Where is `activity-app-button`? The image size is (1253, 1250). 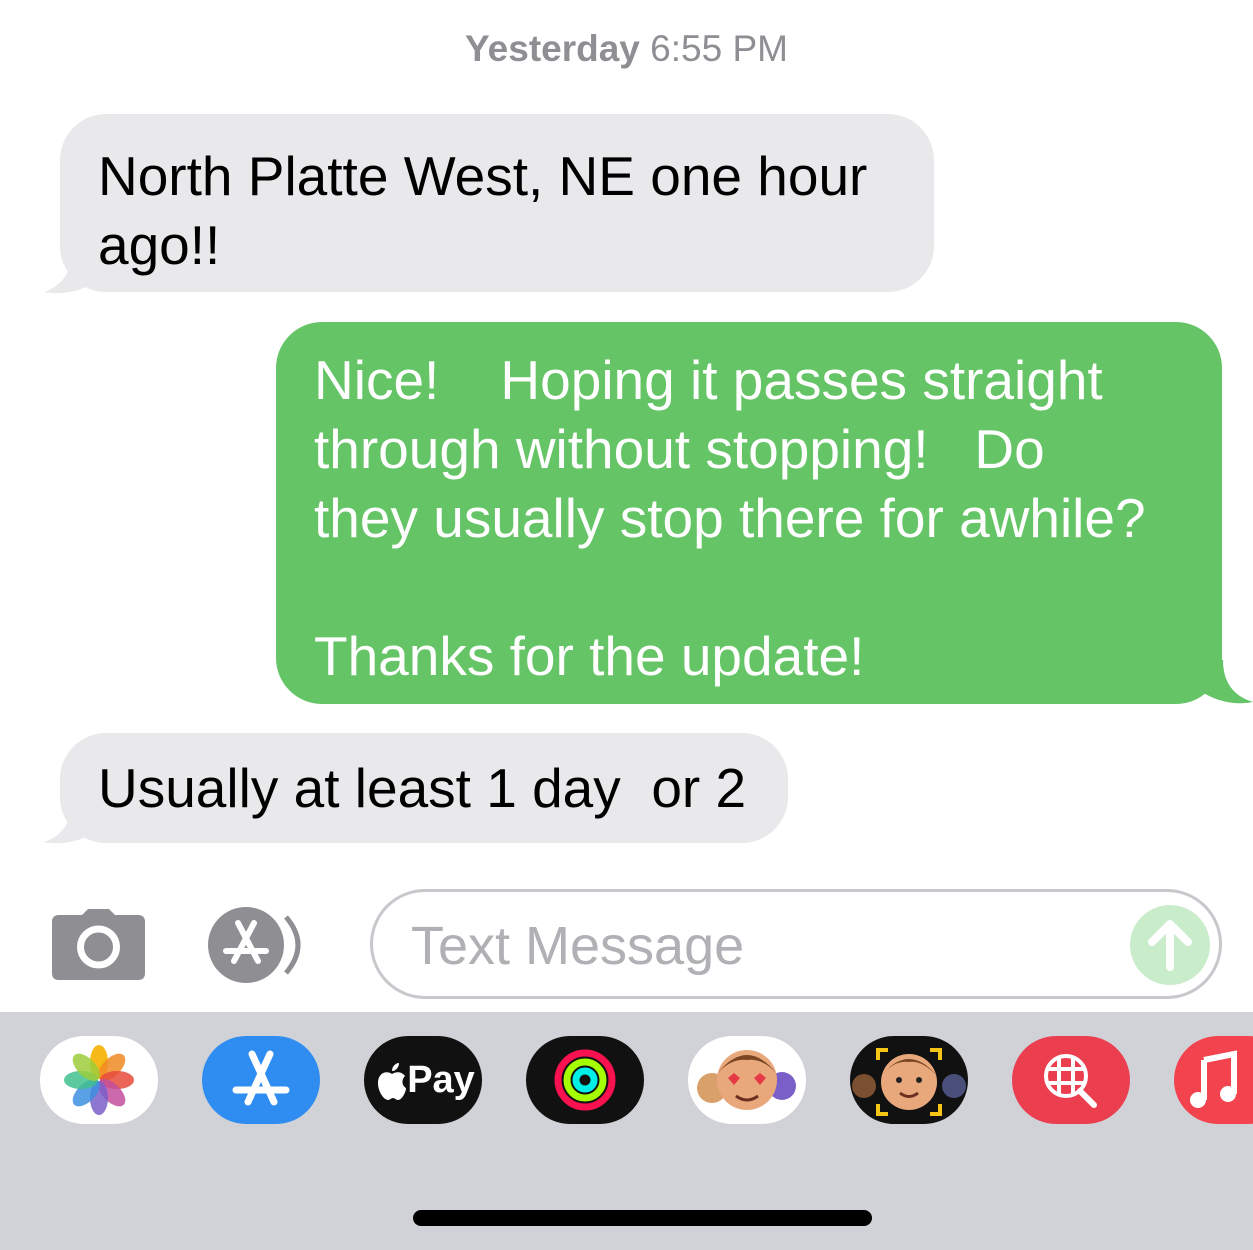
activity-app-button is located at coordinates (585, 1080).